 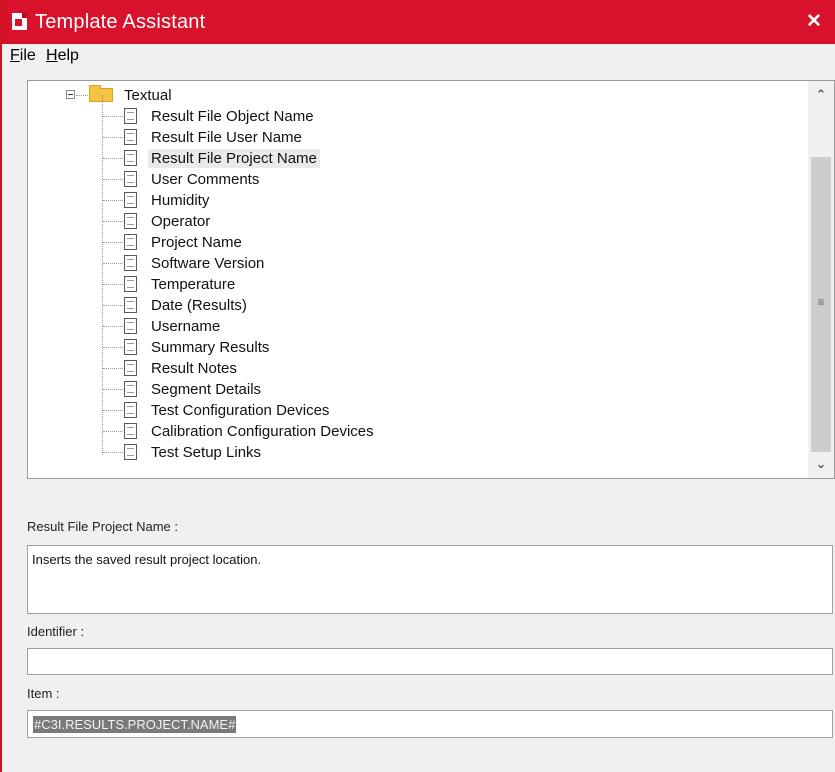 I want to click on tree-item-label: Temperature, so click(x=193, y=284).